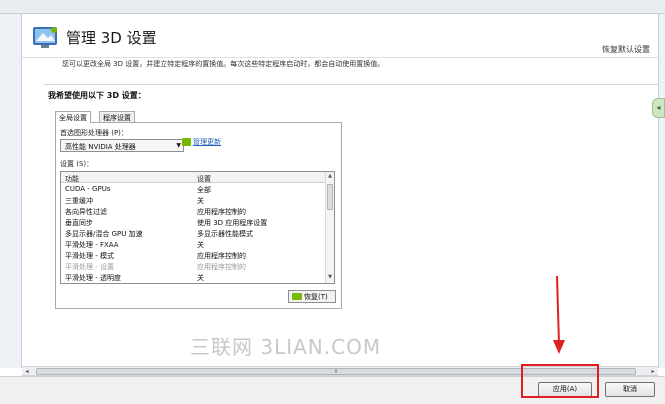 This screenshot has height=404, width=665. I want to click on row-feature: 平滑处理 - FXAA, so click(92, 245).